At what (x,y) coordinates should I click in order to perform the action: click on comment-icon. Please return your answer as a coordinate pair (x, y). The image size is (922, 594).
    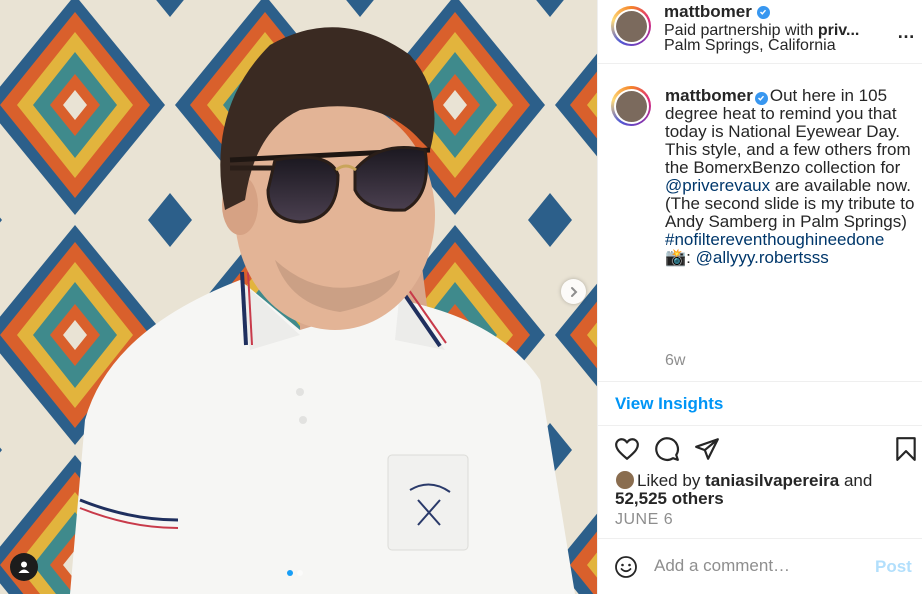
    Looking at the image, I should click on (667, 449).